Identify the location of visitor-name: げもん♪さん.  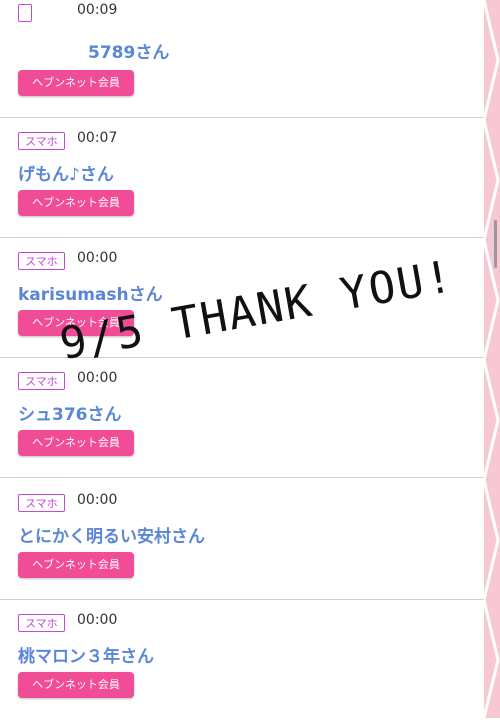
(66, 172).